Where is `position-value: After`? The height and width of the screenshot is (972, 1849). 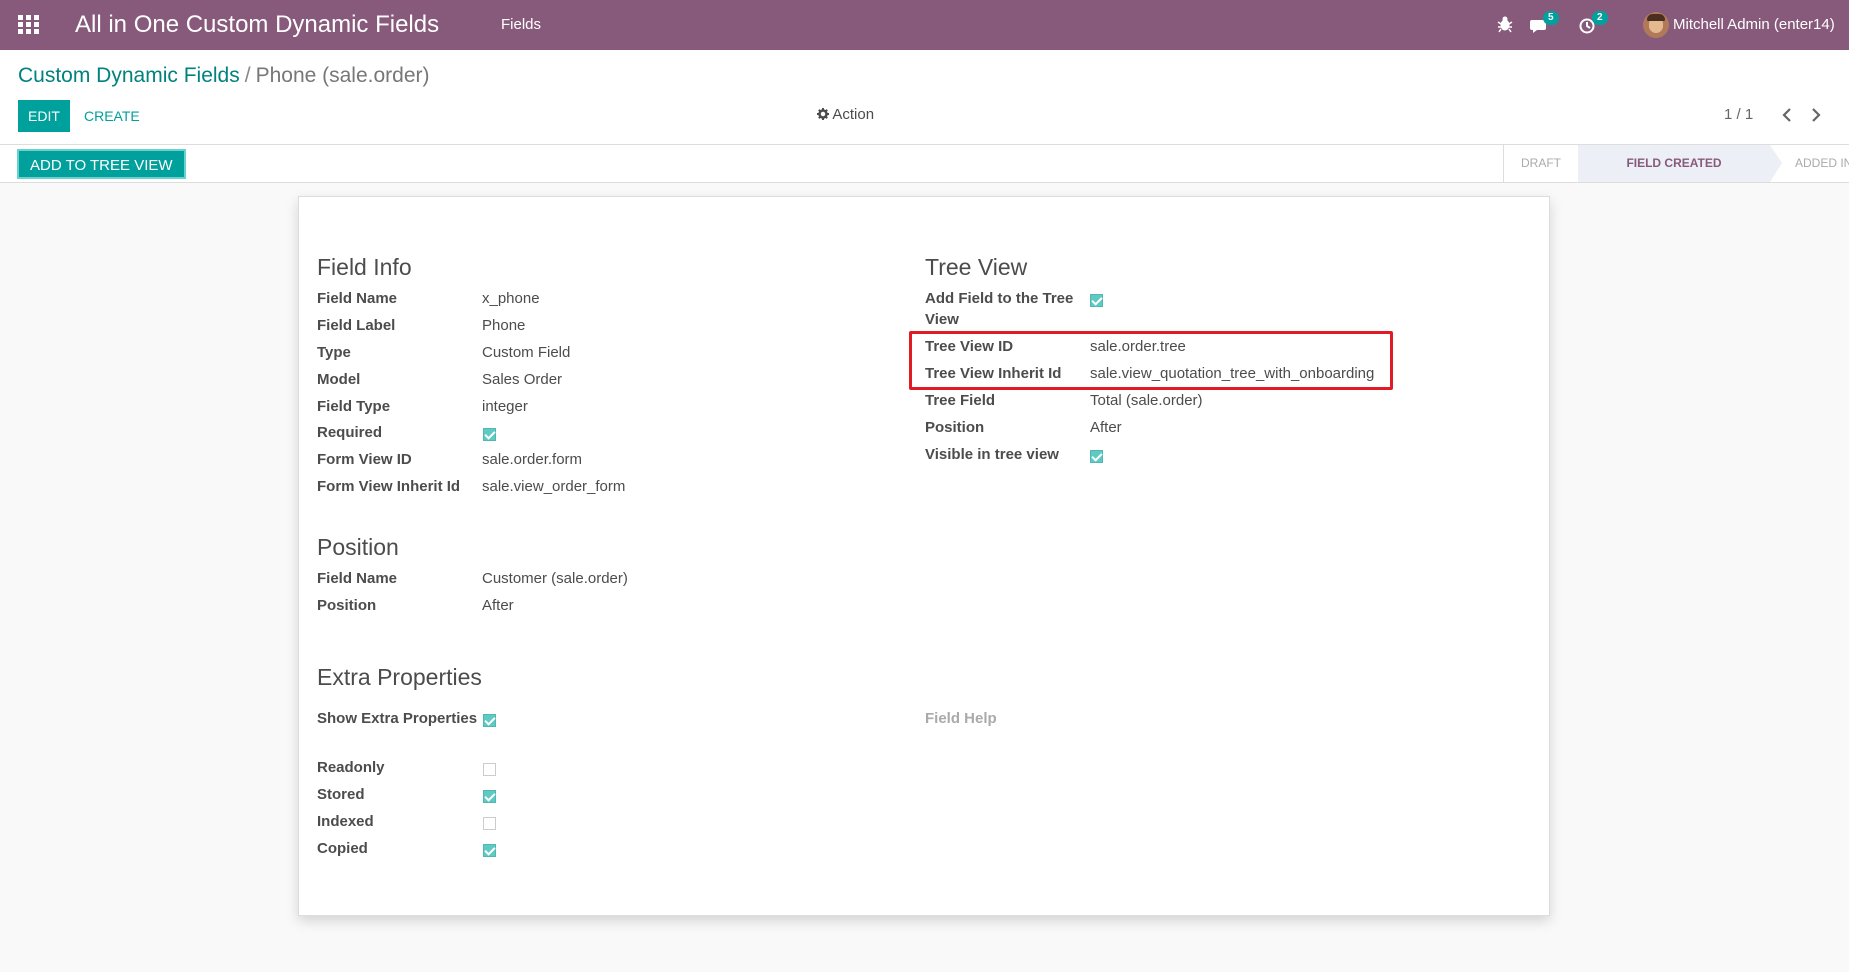 position-value: After is located at coordinates (498, 605).